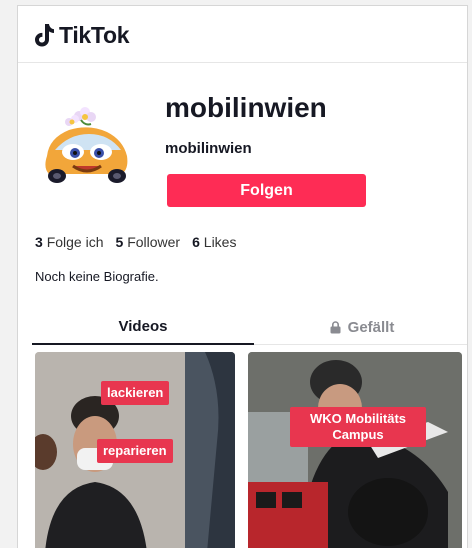 The height and width of the screenshot is (548, 472). Describe the element at coordinates (135, 393) in the screenshot. I see `video-caption-tag: lackieren` at that location.